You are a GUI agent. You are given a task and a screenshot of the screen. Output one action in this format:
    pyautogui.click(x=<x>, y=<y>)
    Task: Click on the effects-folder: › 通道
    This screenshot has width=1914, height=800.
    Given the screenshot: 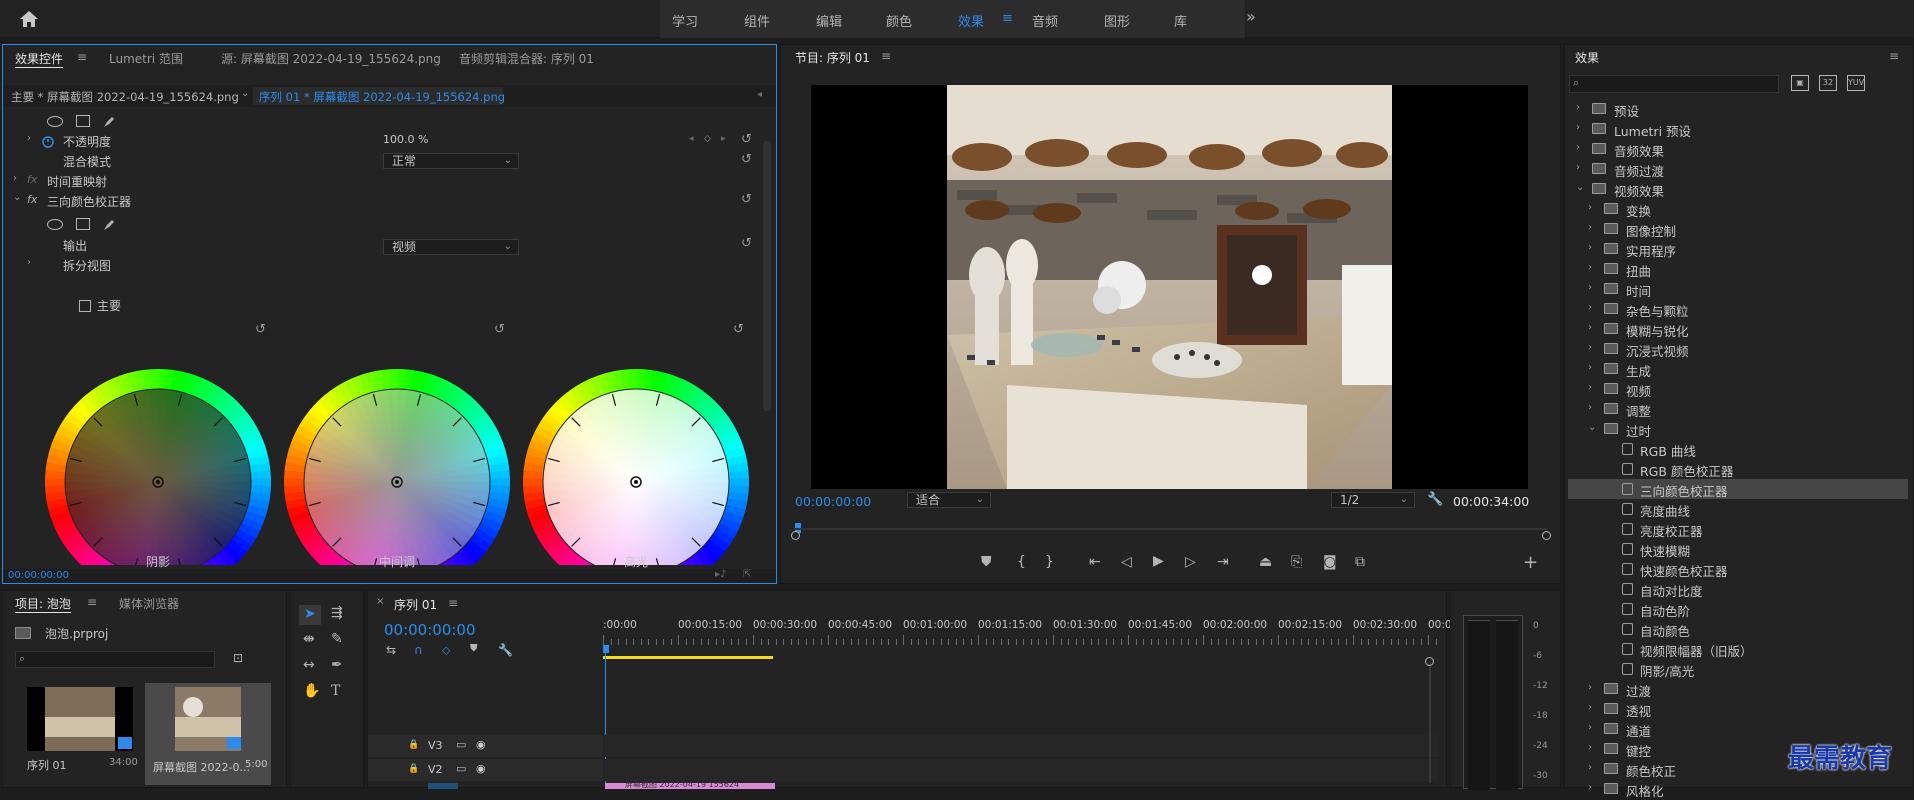 What is the action you would take?
    pyautogui.click(x=1738, y=729)
    